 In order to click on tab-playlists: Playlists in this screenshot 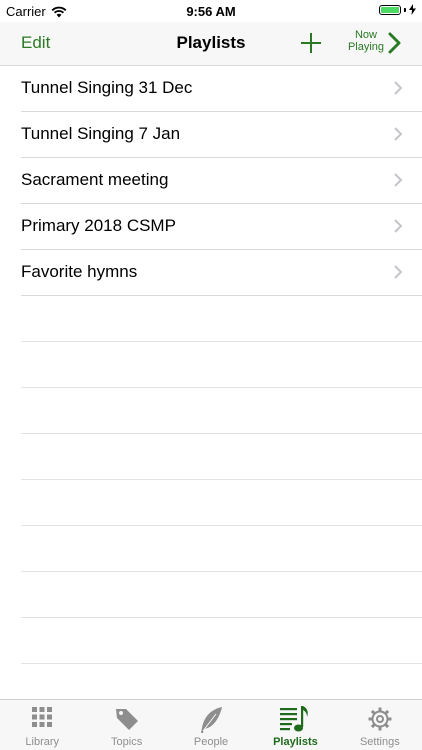, I will do `click(295, 725)`.